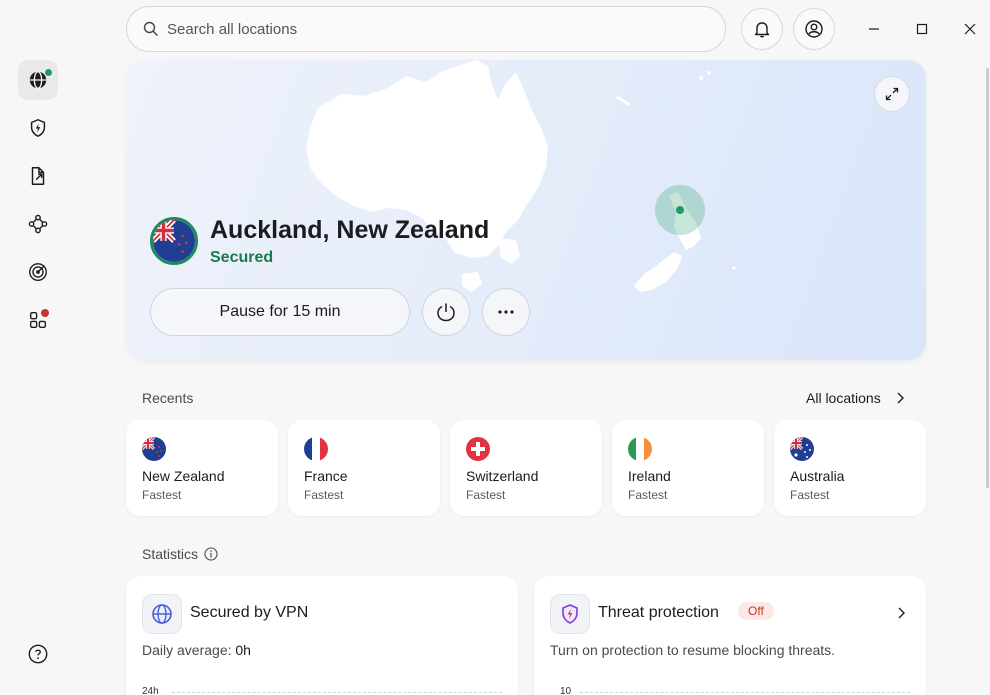 The image size is (990, 695). Describe the element at coordinates (745, 692) in the screenshot. I see `threat-grid-line` at that location.